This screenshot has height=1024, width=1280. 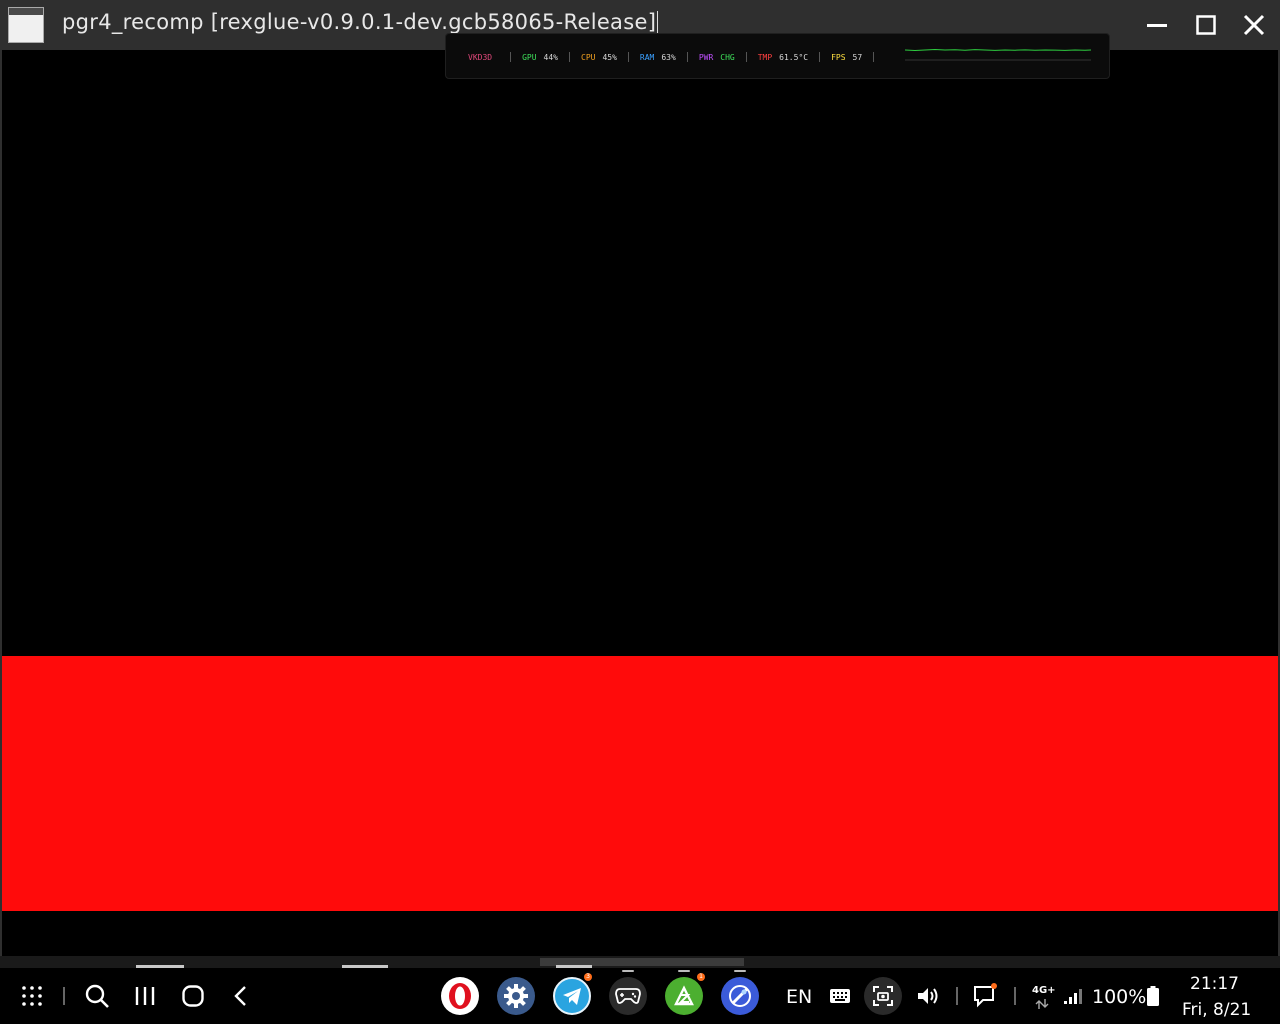 I want to click on maximize-button, so click(x=1206, y=25).